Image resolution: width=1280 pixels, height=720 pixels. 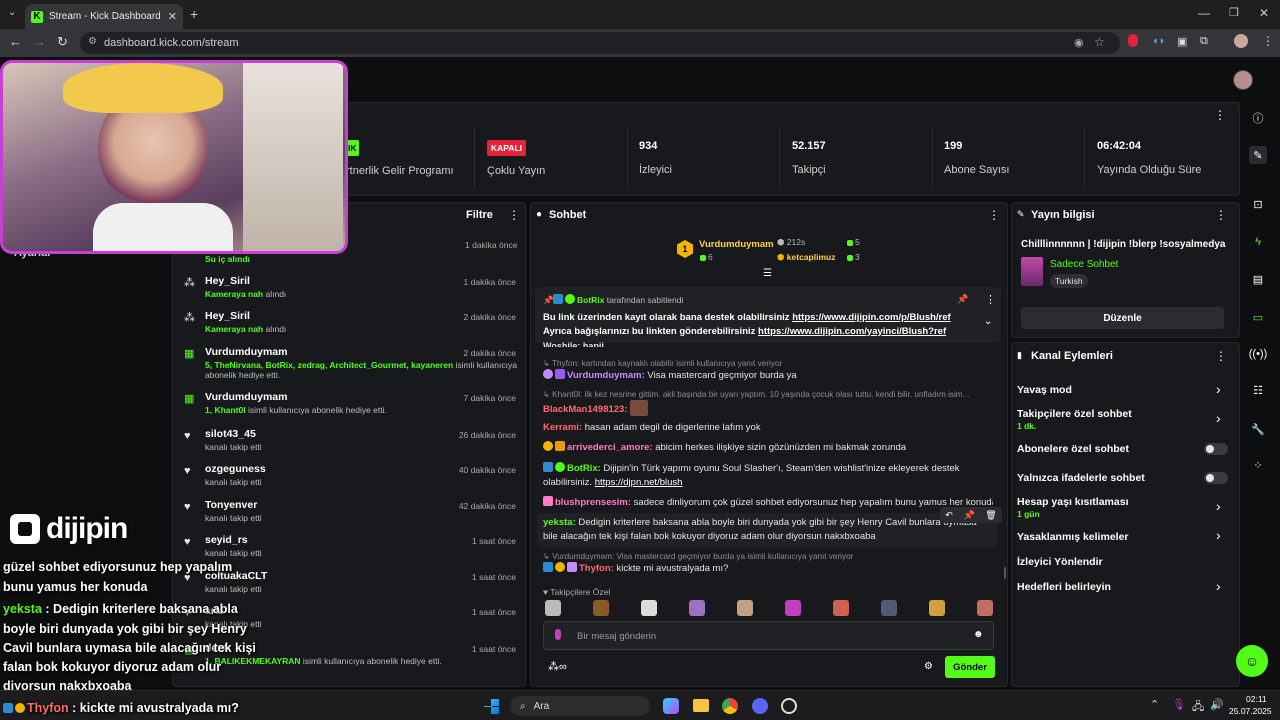 What do you see at coordinates (1204, 13) in the screenshot?
I see `minimize-icon: —` at bounding box center [1204, 13].